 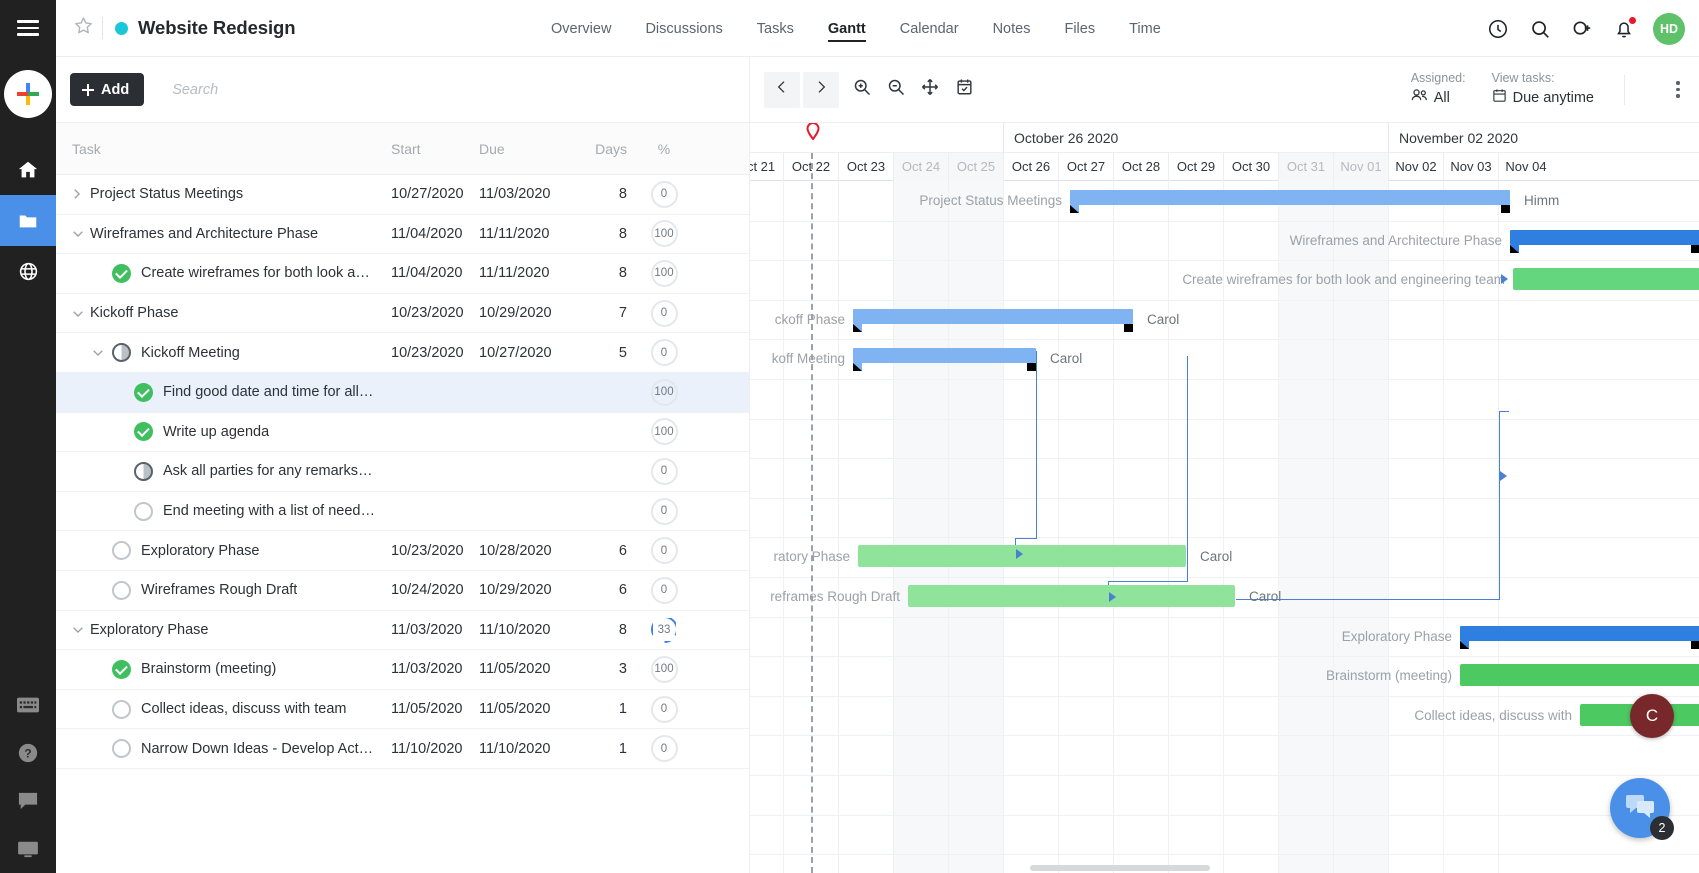 I want to click on column-header-task: Task, so click(x=223, y=149).